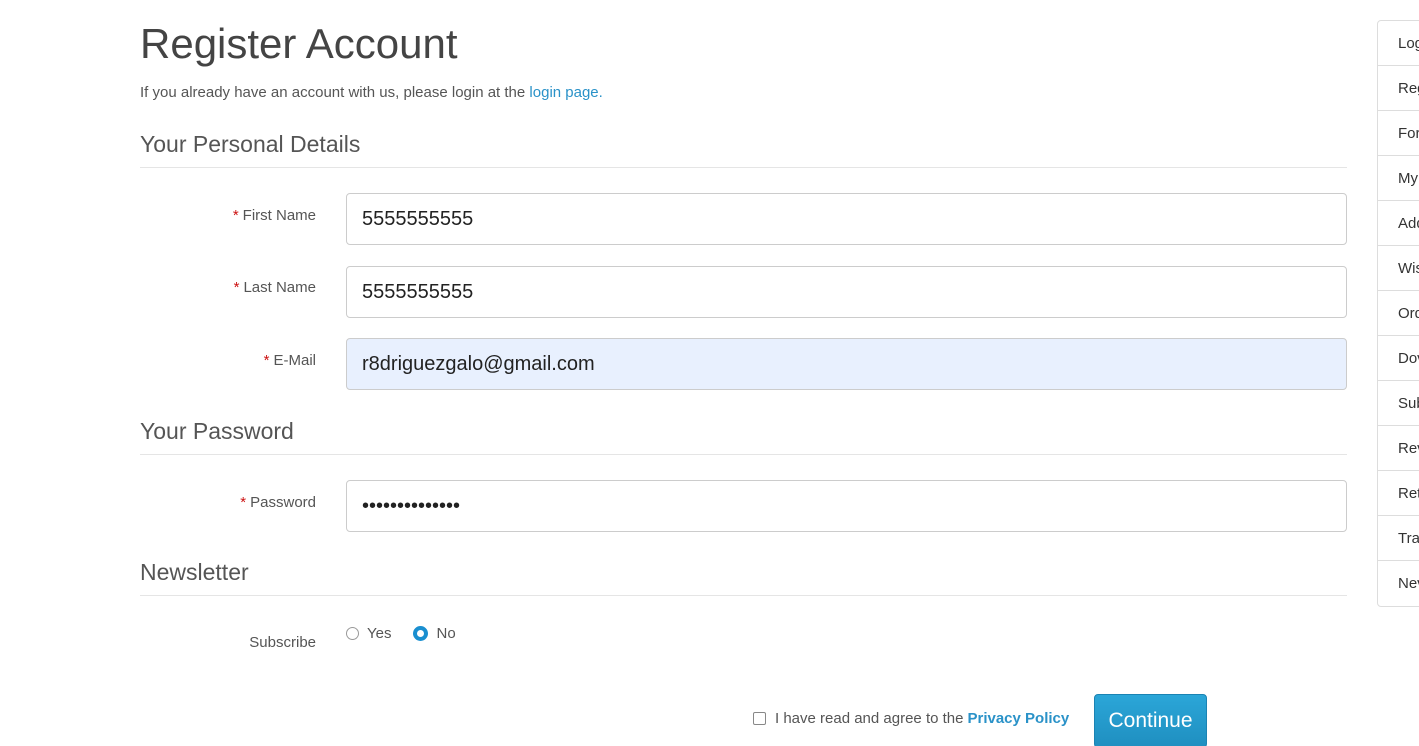 The width and height of the screenshot is (1419, 746). What do you see at coordinates (289, 360) in the screenshot?
I see `email-label: * E-Mail` at bounding box center [289, 360].